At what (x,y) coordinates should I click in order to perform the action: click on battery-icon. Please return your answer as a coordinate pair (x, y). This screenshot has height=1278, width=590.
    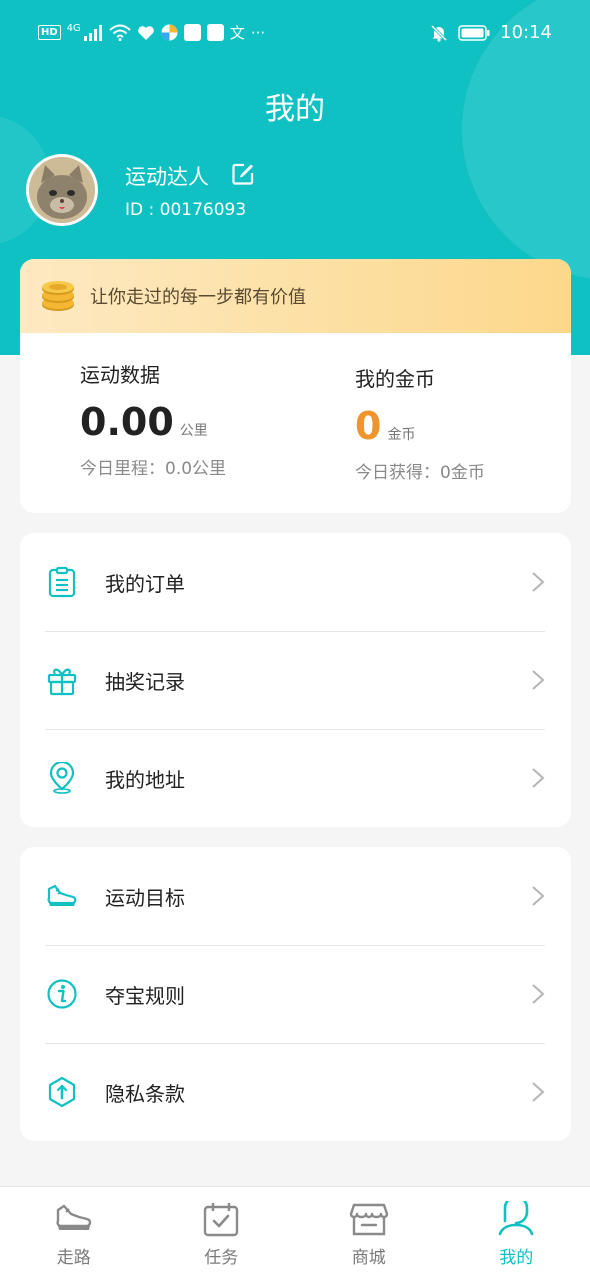
    Looking at the image, I should click on (474, 32).